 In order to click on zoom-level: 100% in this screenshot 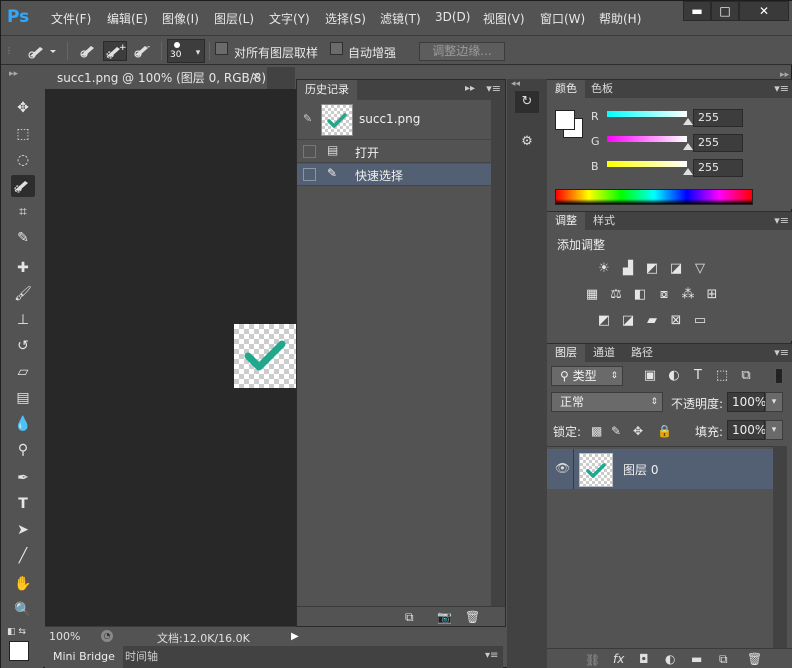, I will do `click(64, 636)`.